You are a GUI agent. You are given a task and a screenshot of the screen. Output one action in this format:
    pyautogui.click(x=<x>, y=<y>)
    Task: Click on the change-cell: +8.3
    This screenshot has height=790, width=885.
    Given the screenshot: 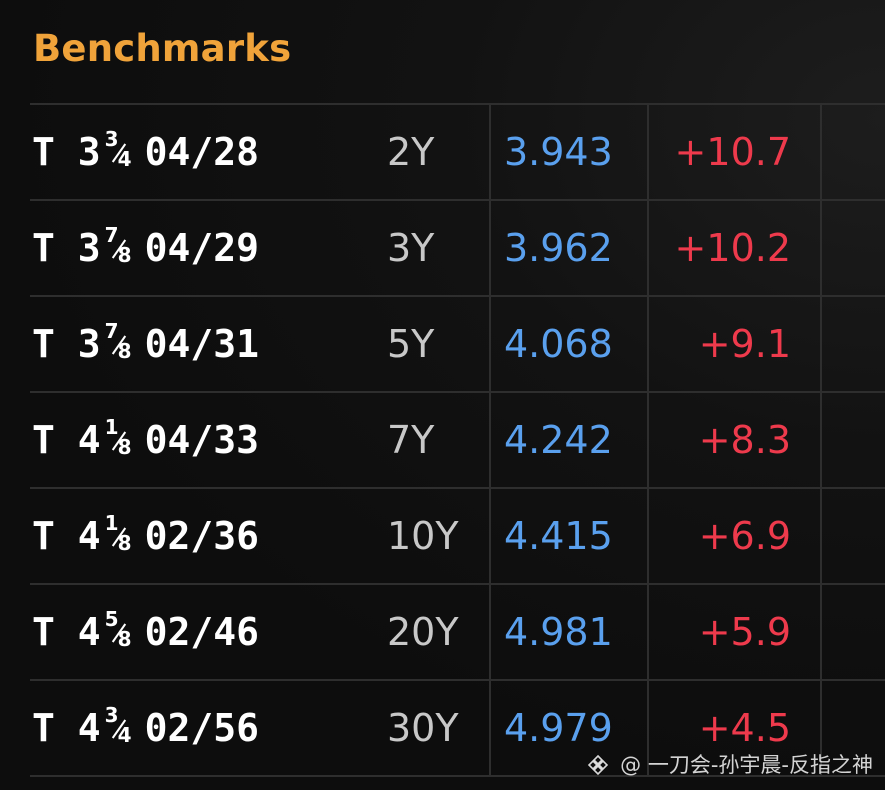 What is the action you would take?
    pyautogui.click(x=744, y=440)
    